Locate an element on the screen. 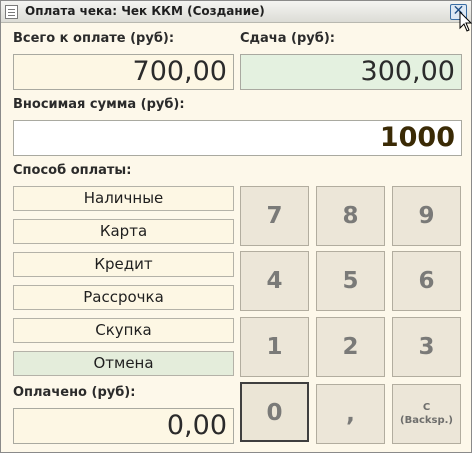 The height and width of the screenshot is (453, 472). key-comma: , is located at coordinates (350, 414).